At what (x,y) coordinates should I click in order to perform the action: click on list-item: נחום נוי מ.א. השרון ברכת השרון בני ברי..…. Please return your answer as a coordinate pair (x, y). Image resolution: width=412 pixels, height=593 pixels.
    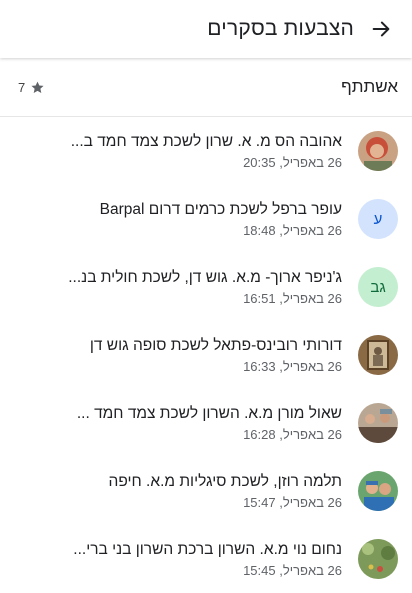
    Looking at the image, I should click on (206, 559).